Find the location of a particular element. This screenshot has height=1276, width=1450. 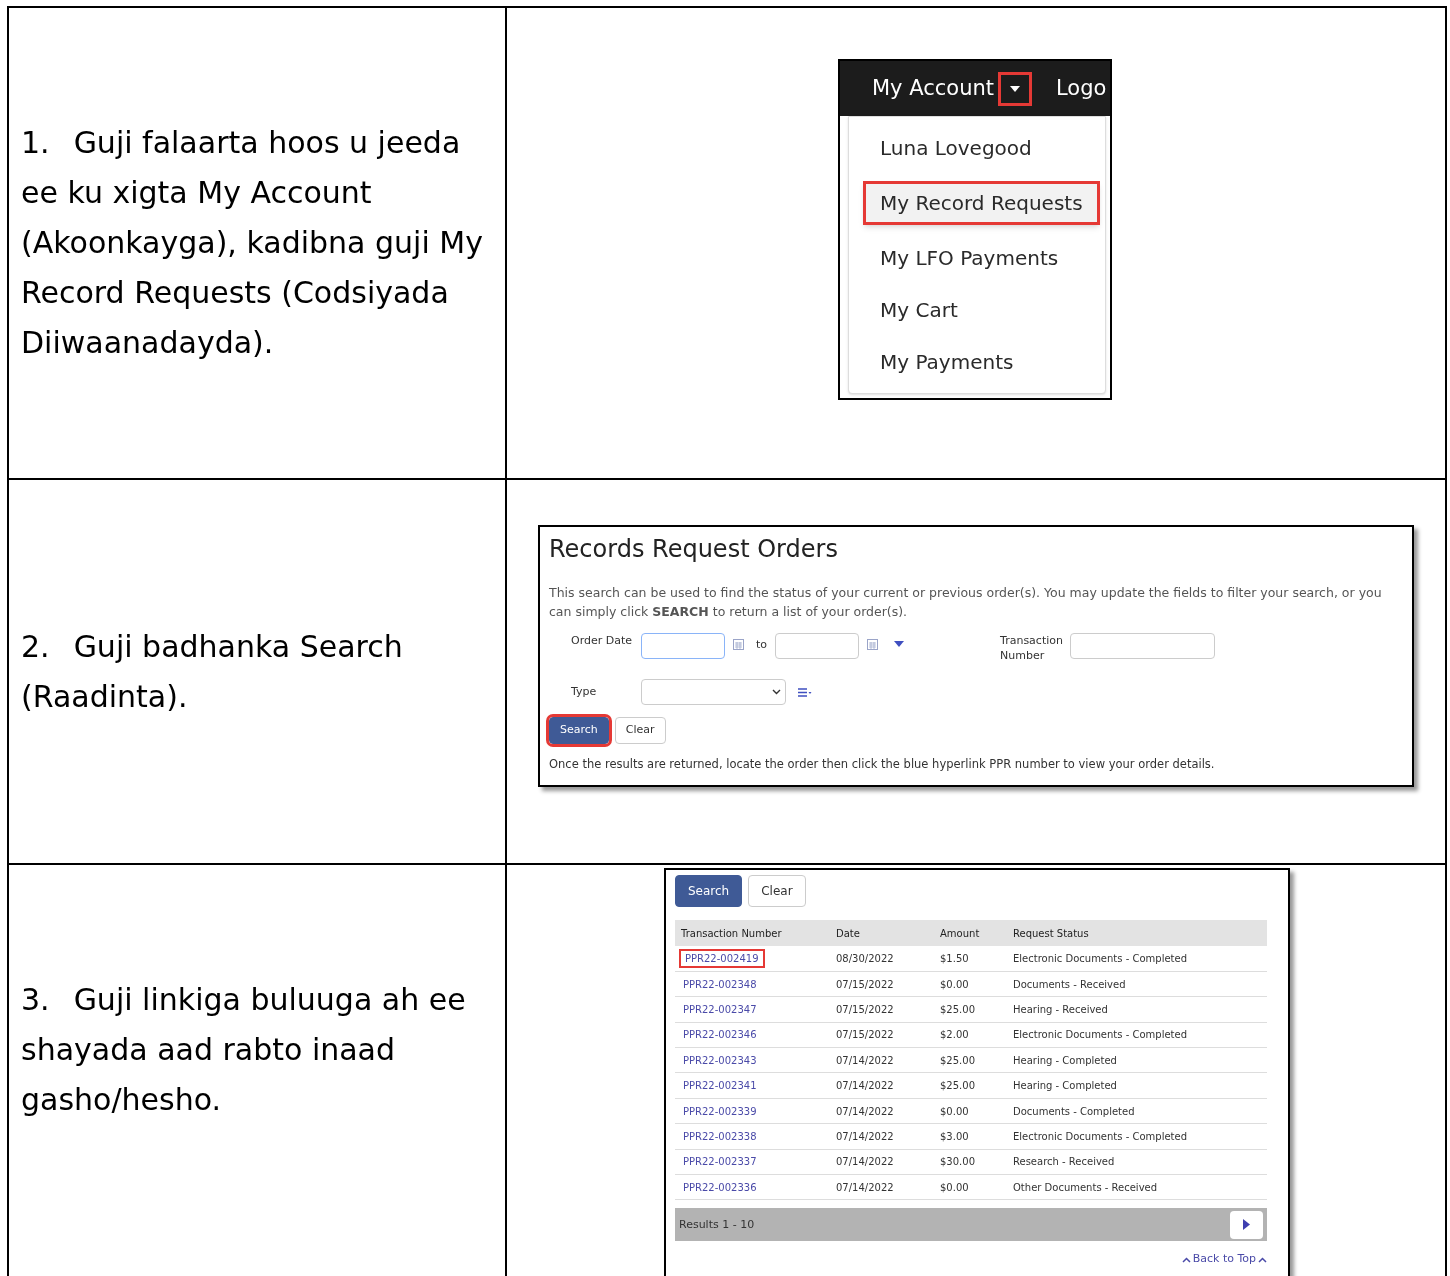

table-cell: Research - Received is located at coordinates (1137, 1162).